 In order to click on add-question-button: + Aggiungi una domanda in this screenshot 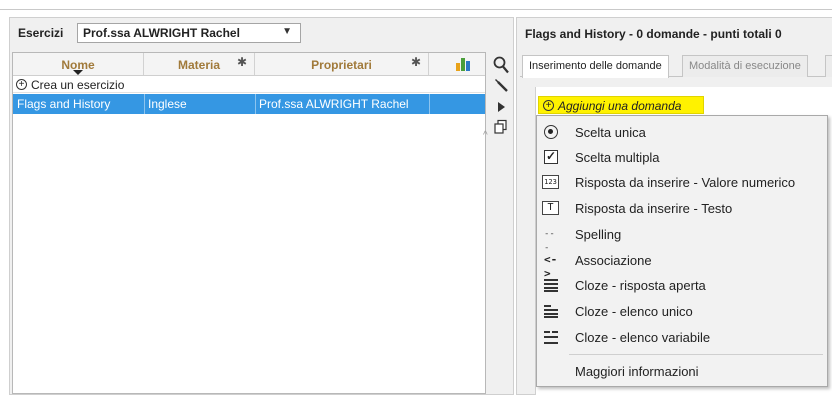, I will do `click(621, 105)`.